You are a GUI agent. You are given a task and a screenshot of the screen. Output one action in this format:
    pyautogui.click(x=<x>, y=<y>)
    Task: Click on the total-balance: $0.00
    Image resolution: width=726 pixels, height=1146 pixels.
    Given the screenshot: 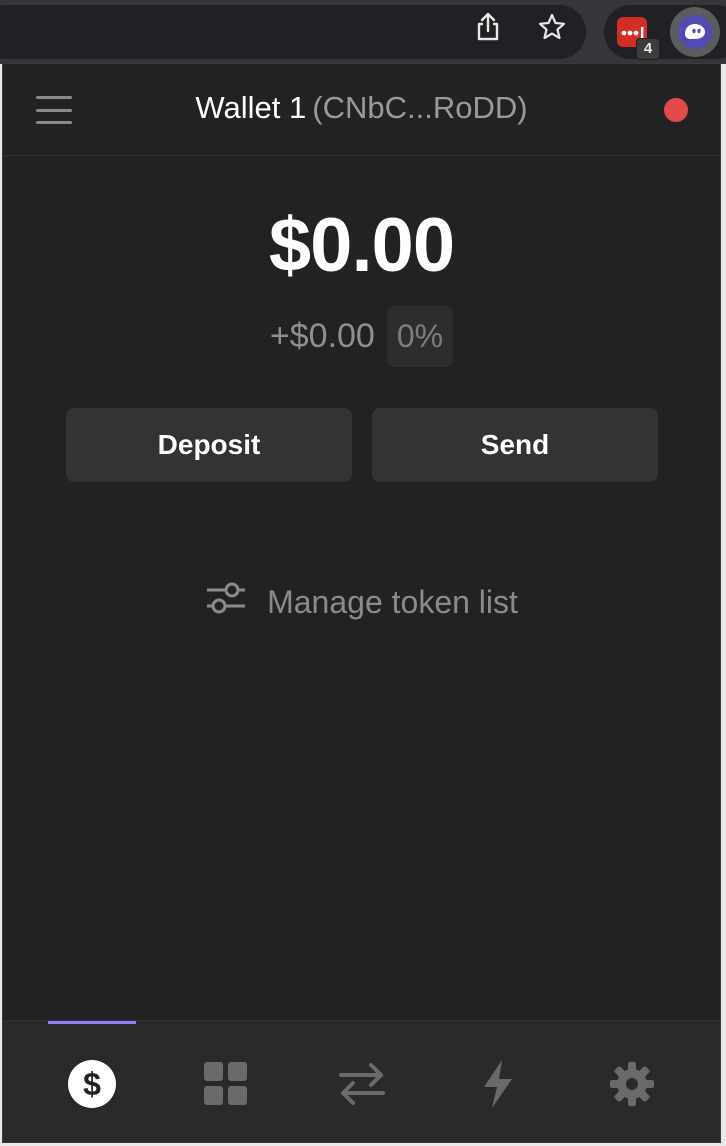 What is the action you would take?
    pyautogui.click(x=361, y=245)
    